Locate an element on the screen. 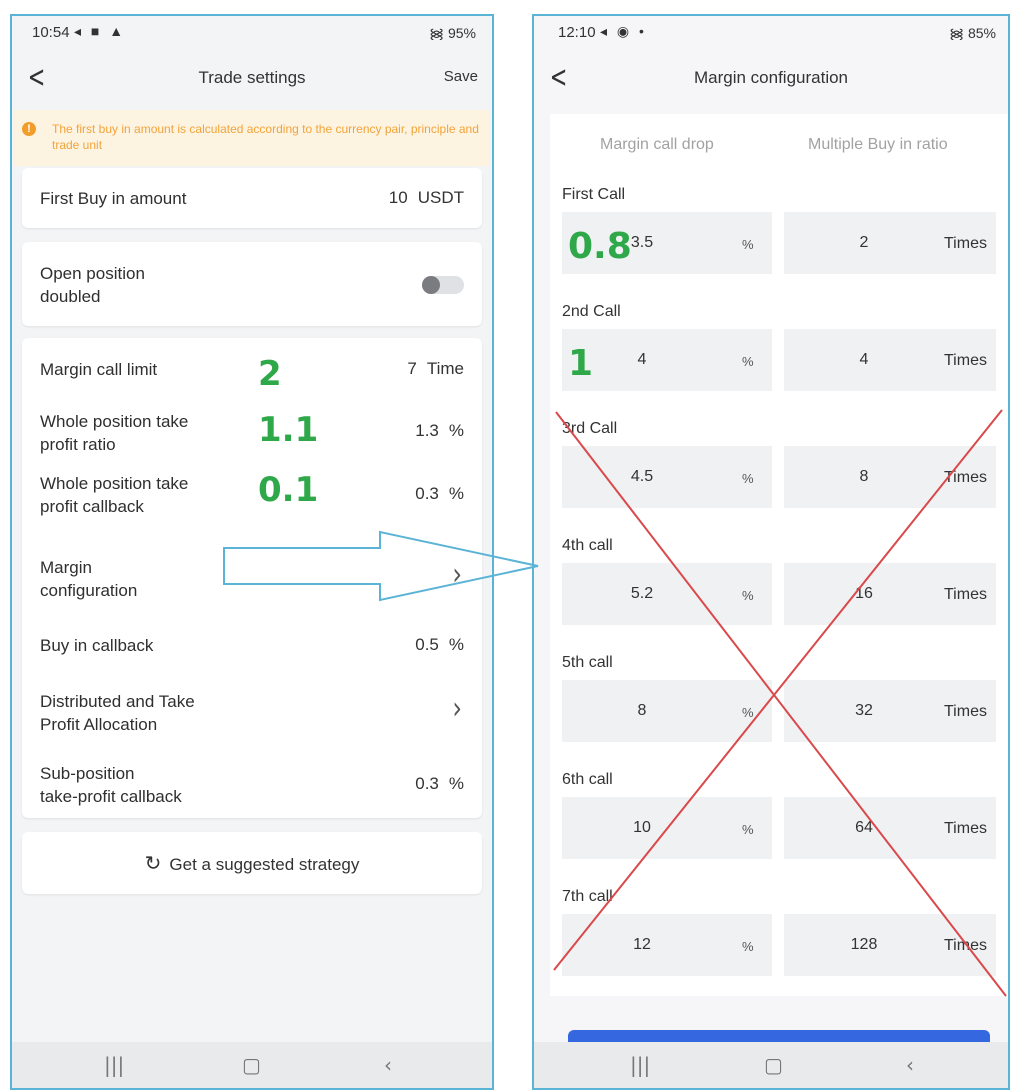 The width and height of the screenshot is (1011, 1090). open-position-label: Open position doubled is located at coordinates (92, 285).